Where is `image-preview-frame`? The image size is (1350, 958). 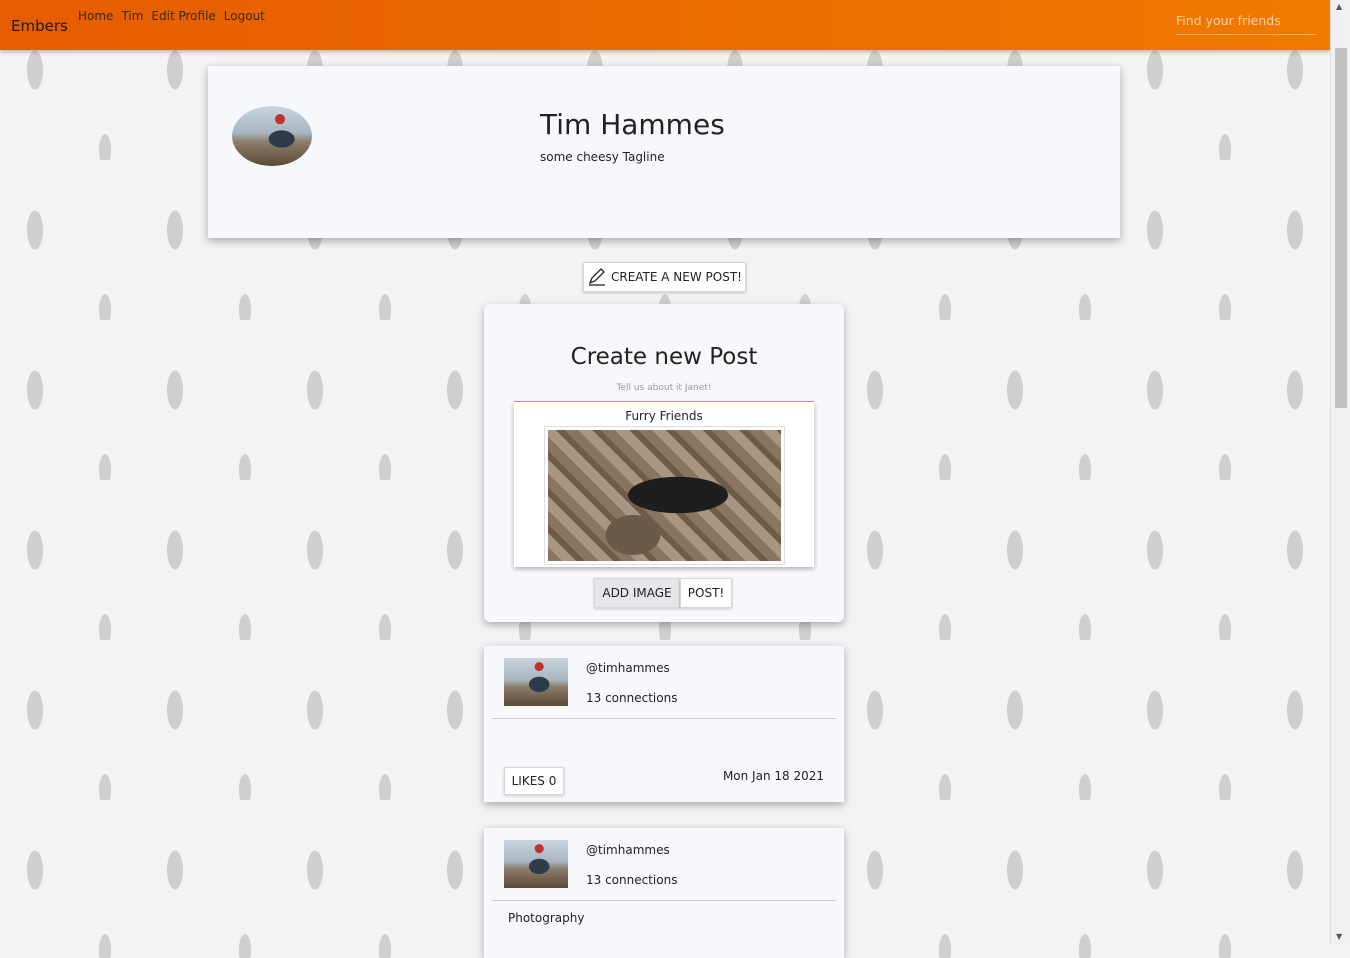 image-preview-frame is located at coordinates (664, 495).